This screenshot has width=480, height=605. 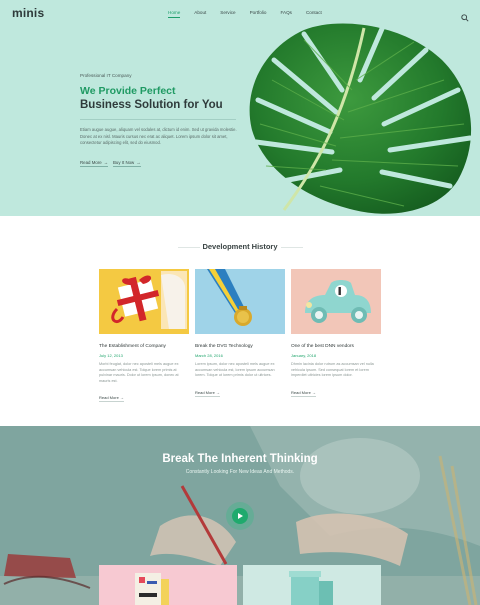 I want to click on nav-portfolio: Portfolio, so click(x=258, y=14).